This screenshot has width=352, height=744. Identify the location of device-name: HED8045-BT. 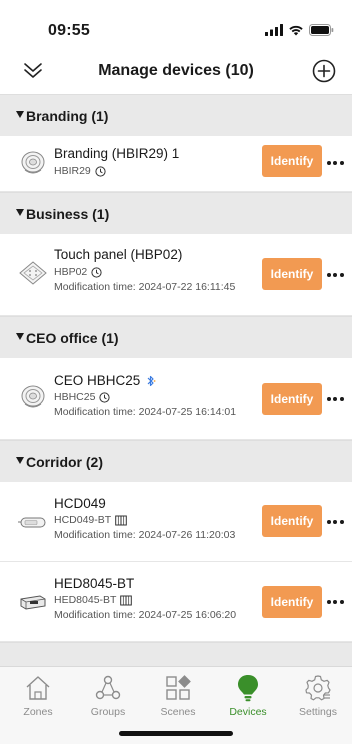
(94, 583).